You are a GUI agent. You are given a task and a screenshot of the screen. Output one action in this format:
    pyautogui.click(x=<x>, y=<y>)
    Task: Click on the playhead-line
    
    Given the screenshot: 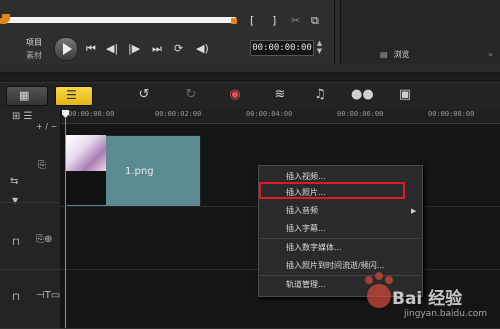 What is the action you would take?
    pyautogui.click(x=65, y=223)
    